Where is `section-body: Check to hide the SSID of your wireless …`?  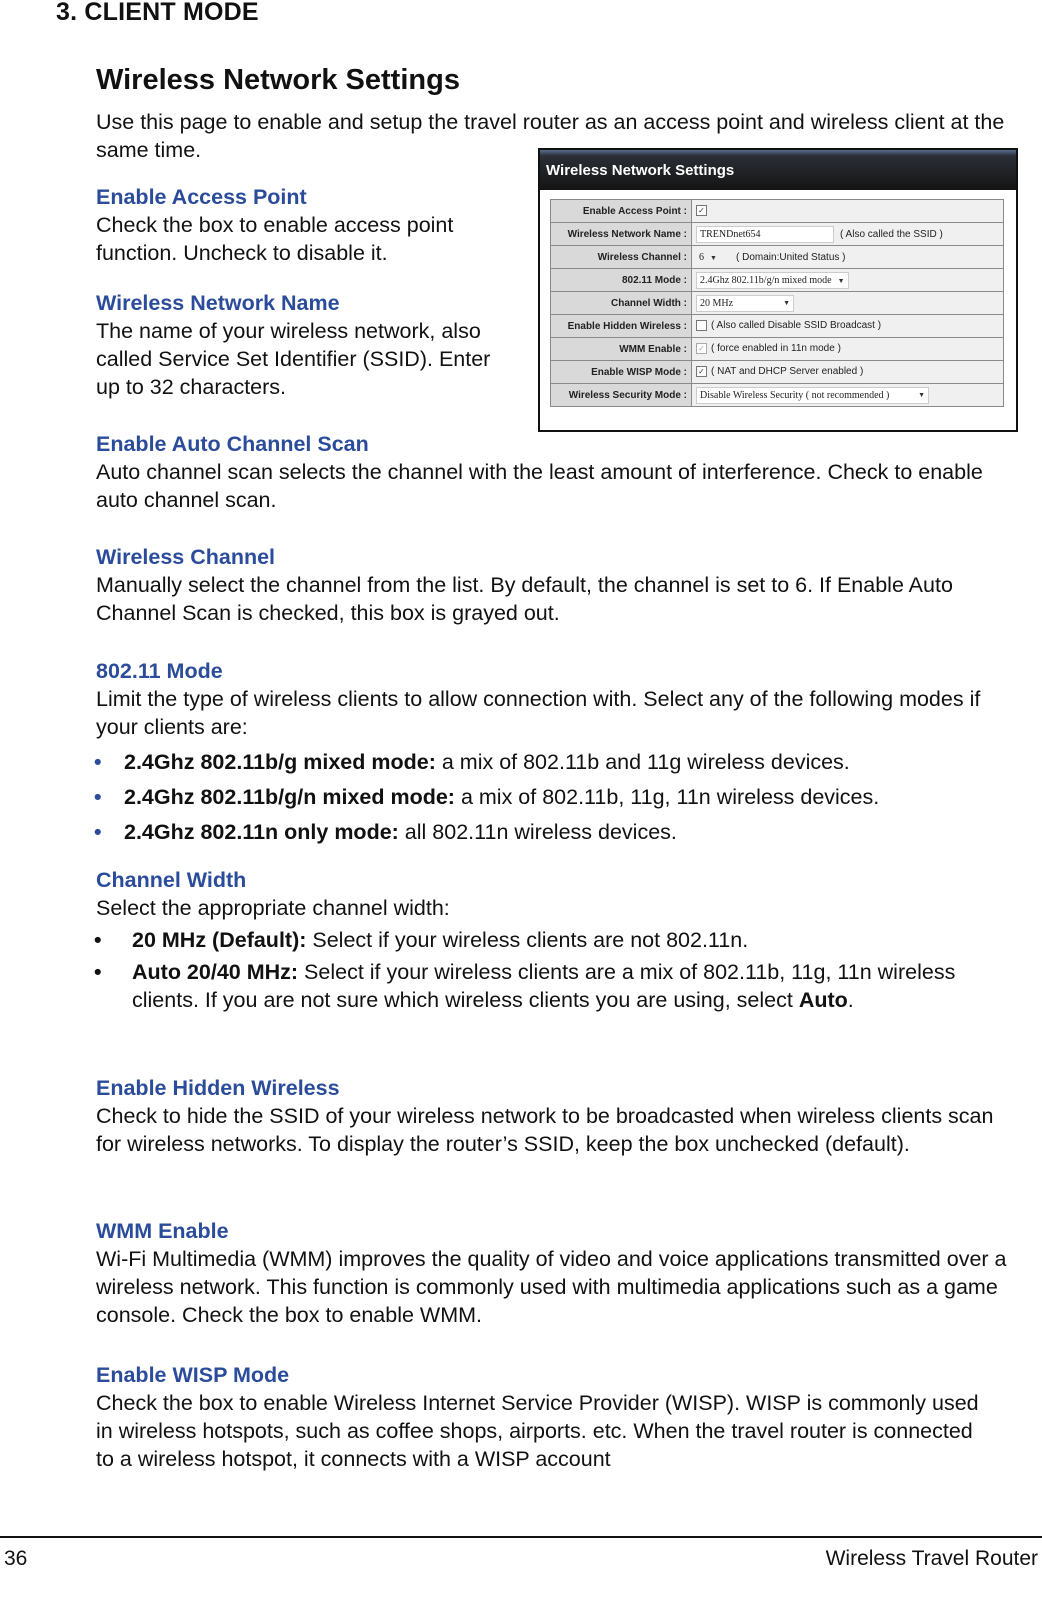 section-body: Check to hide the SSID of your wireless … is located at coordinates (545, 1130).